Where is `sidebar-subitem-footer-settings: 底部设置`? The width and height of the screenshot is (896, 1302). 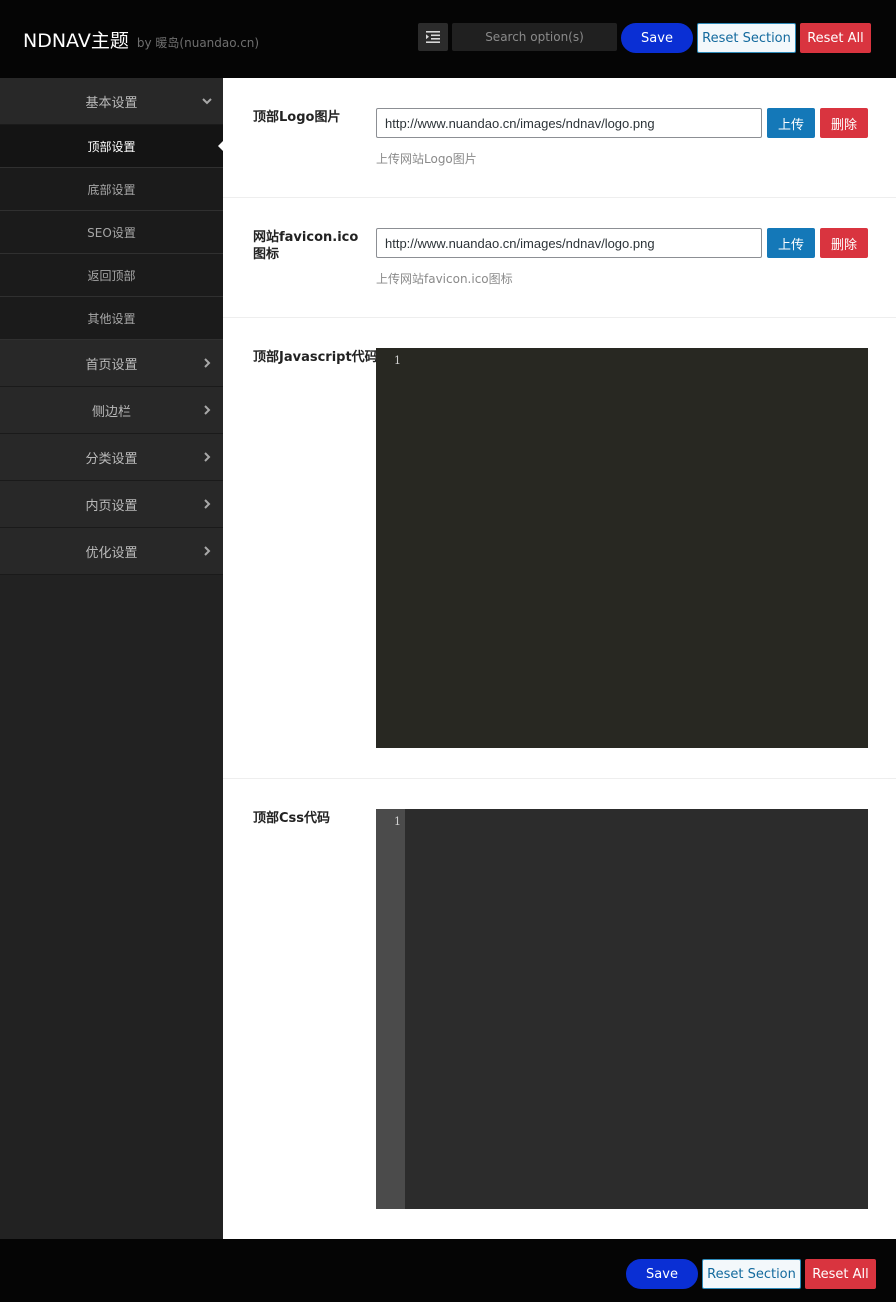
sidebar-subitem-footer-settings: 底部设置 is located at coordinates (111, 189).